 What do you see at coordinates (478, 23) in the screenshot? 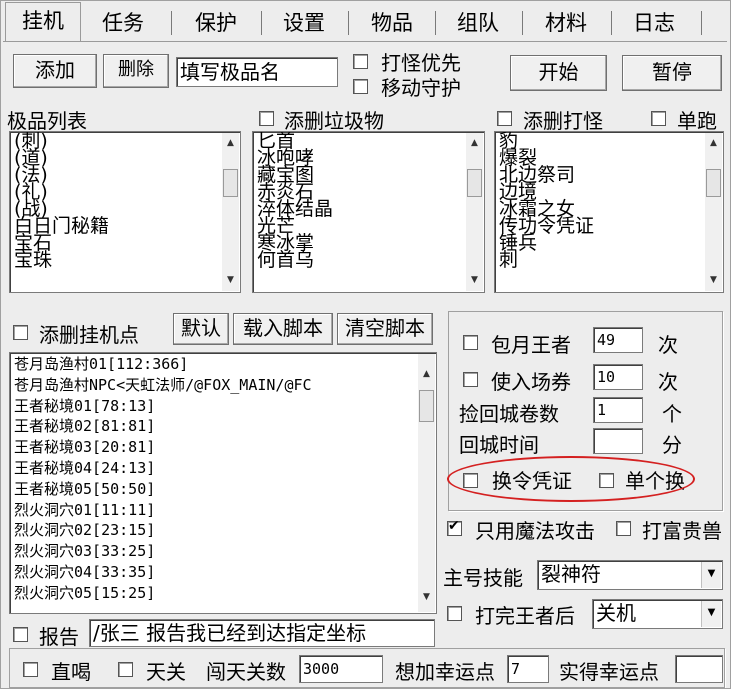
I see `tab-team: 组队` at bounding box center [478, 23].